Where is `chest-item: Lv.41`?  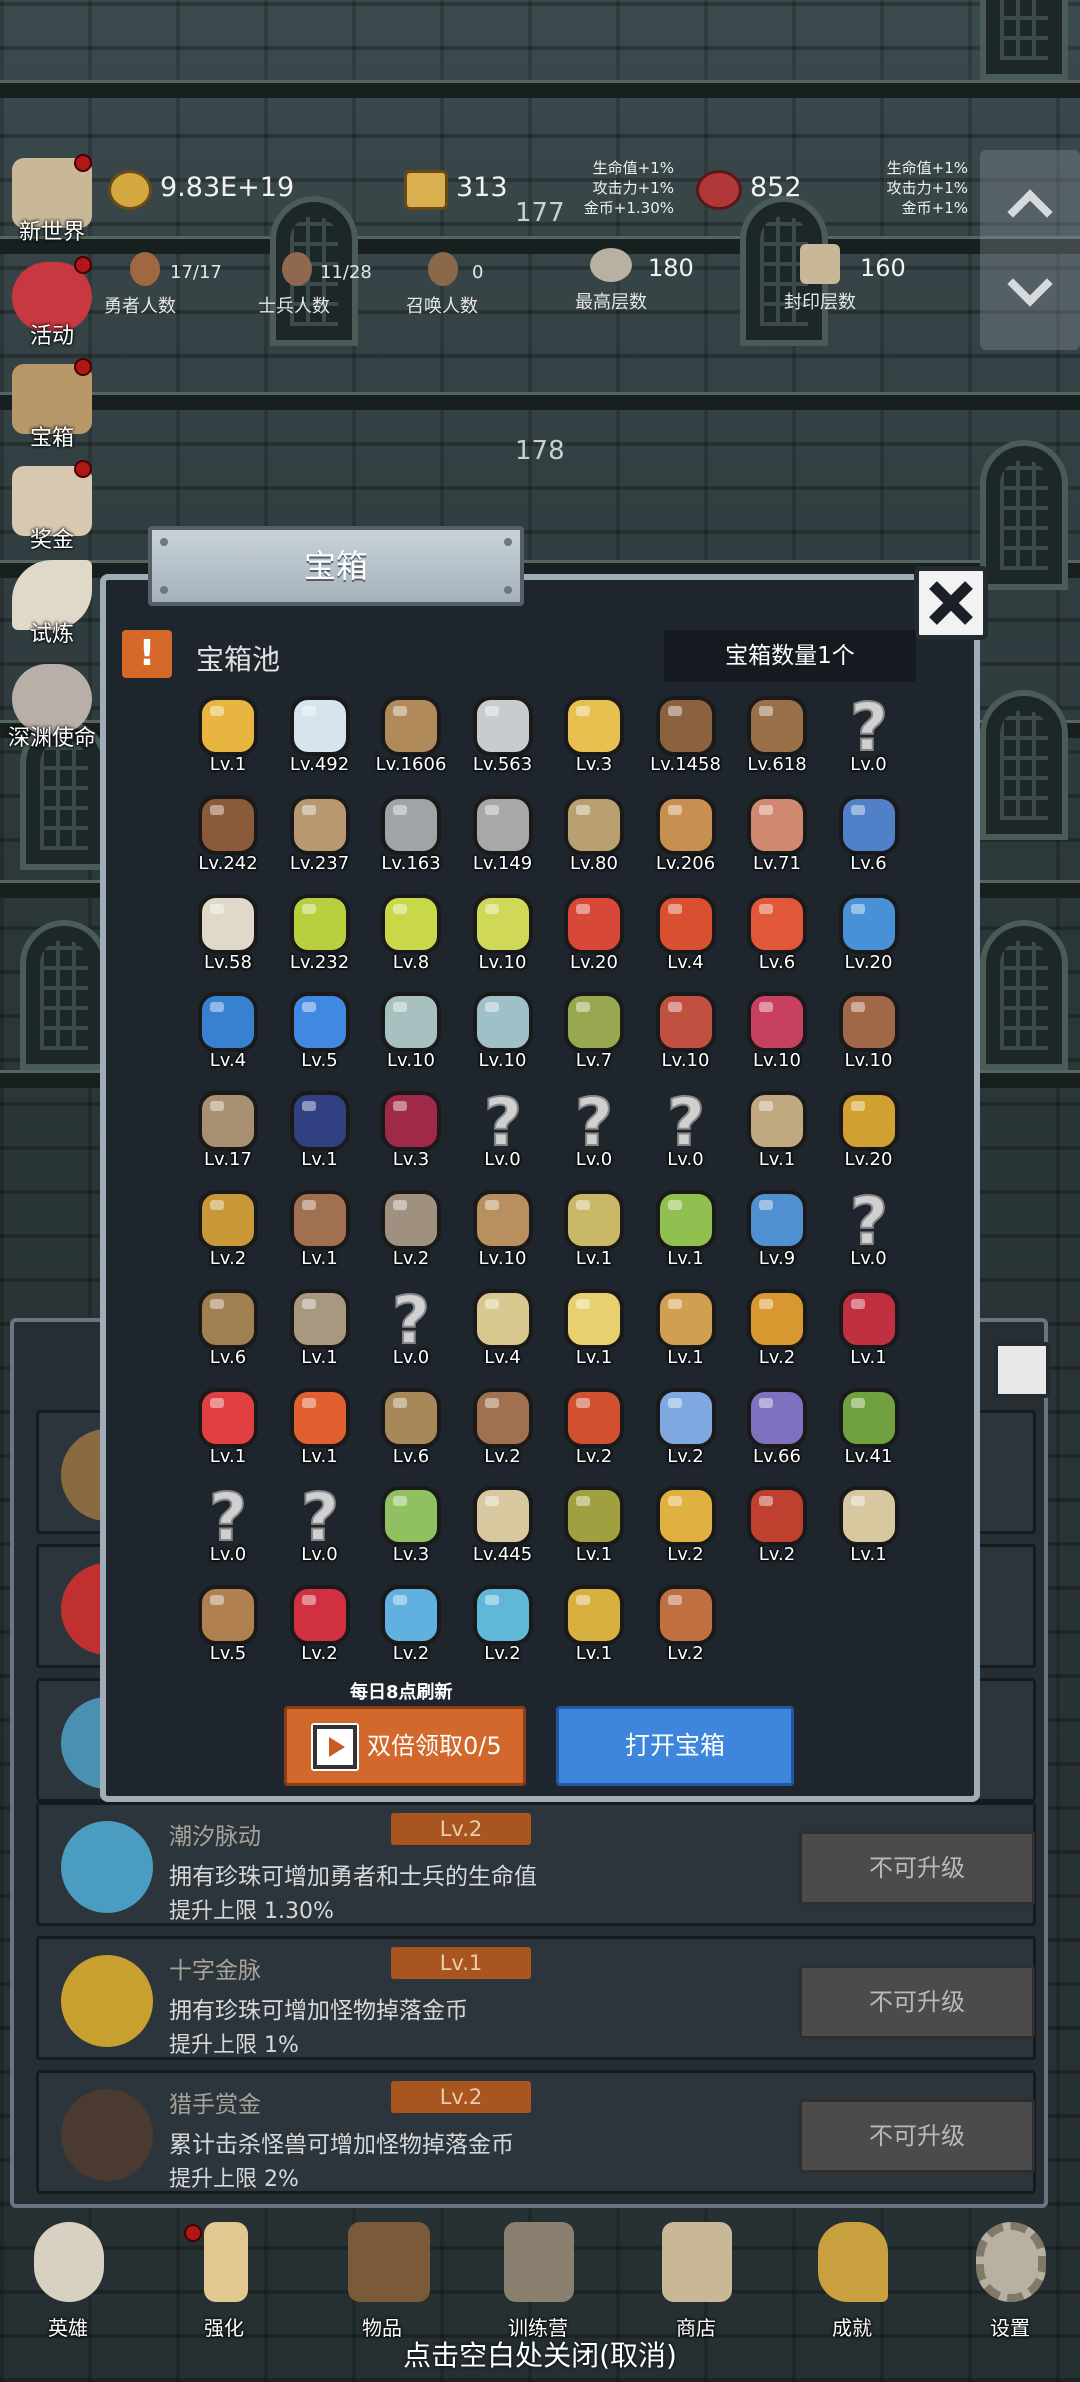
chest-item: Lv.41 is located at coordinates (869, 1429).